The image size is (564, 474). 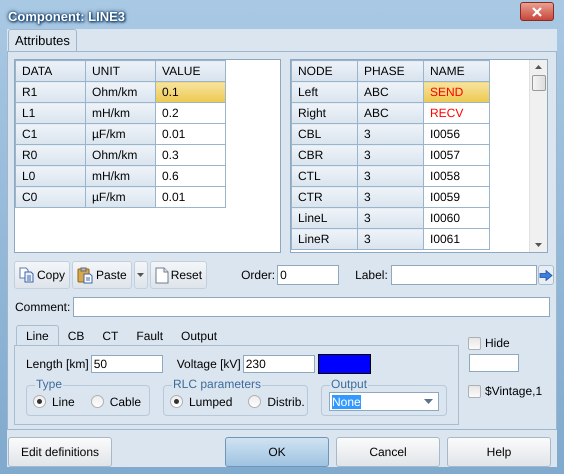 What do you see at coordinates (121, 113) in the screenshot?
I see `table-cell: mH/km` at bounding box center [121, 113].